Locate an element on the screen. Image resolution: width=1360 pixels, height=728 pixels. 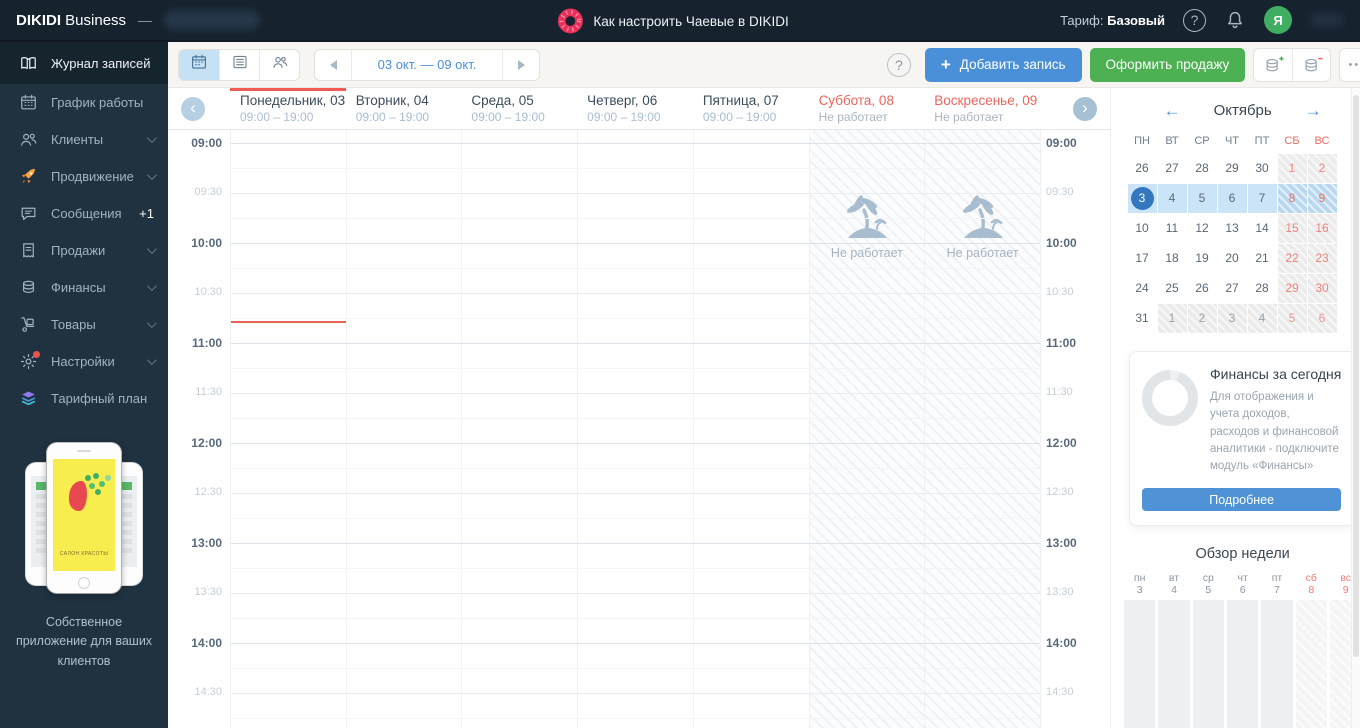
mini-calendar-day: 9 is located at coordinates (1322, 198).